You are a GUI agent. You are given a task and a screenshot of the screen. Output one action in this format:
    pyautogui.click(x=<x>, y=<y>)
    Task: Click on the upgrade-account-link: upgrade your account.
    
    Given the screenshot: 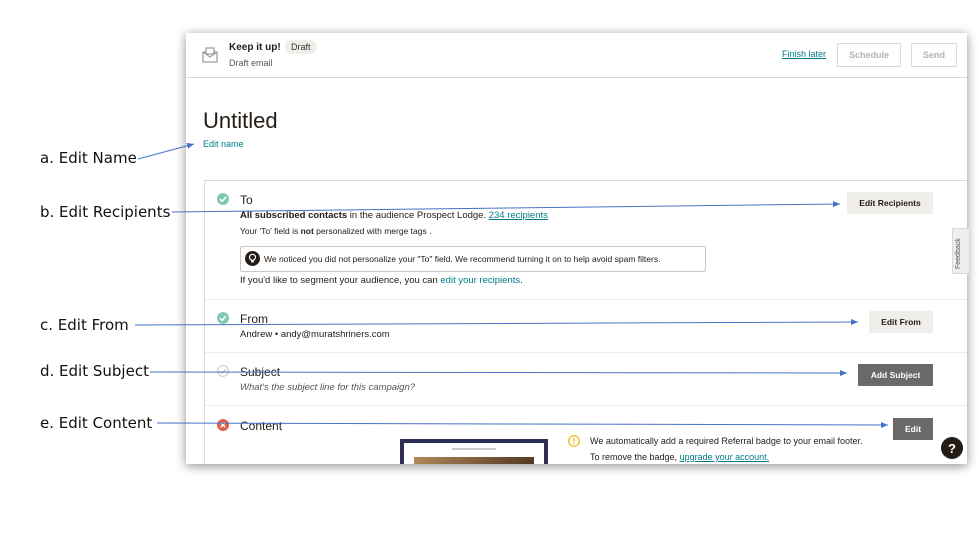 What is the action you would take?
    pyautogui.click(x=725, y=457)
    